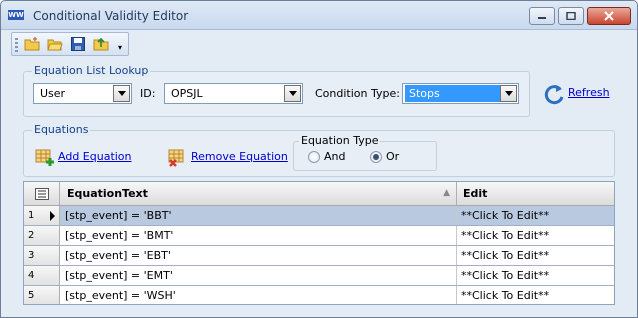 This screenshot has width=638, height=318. I want to click on user-select: User, so click(82, 93).